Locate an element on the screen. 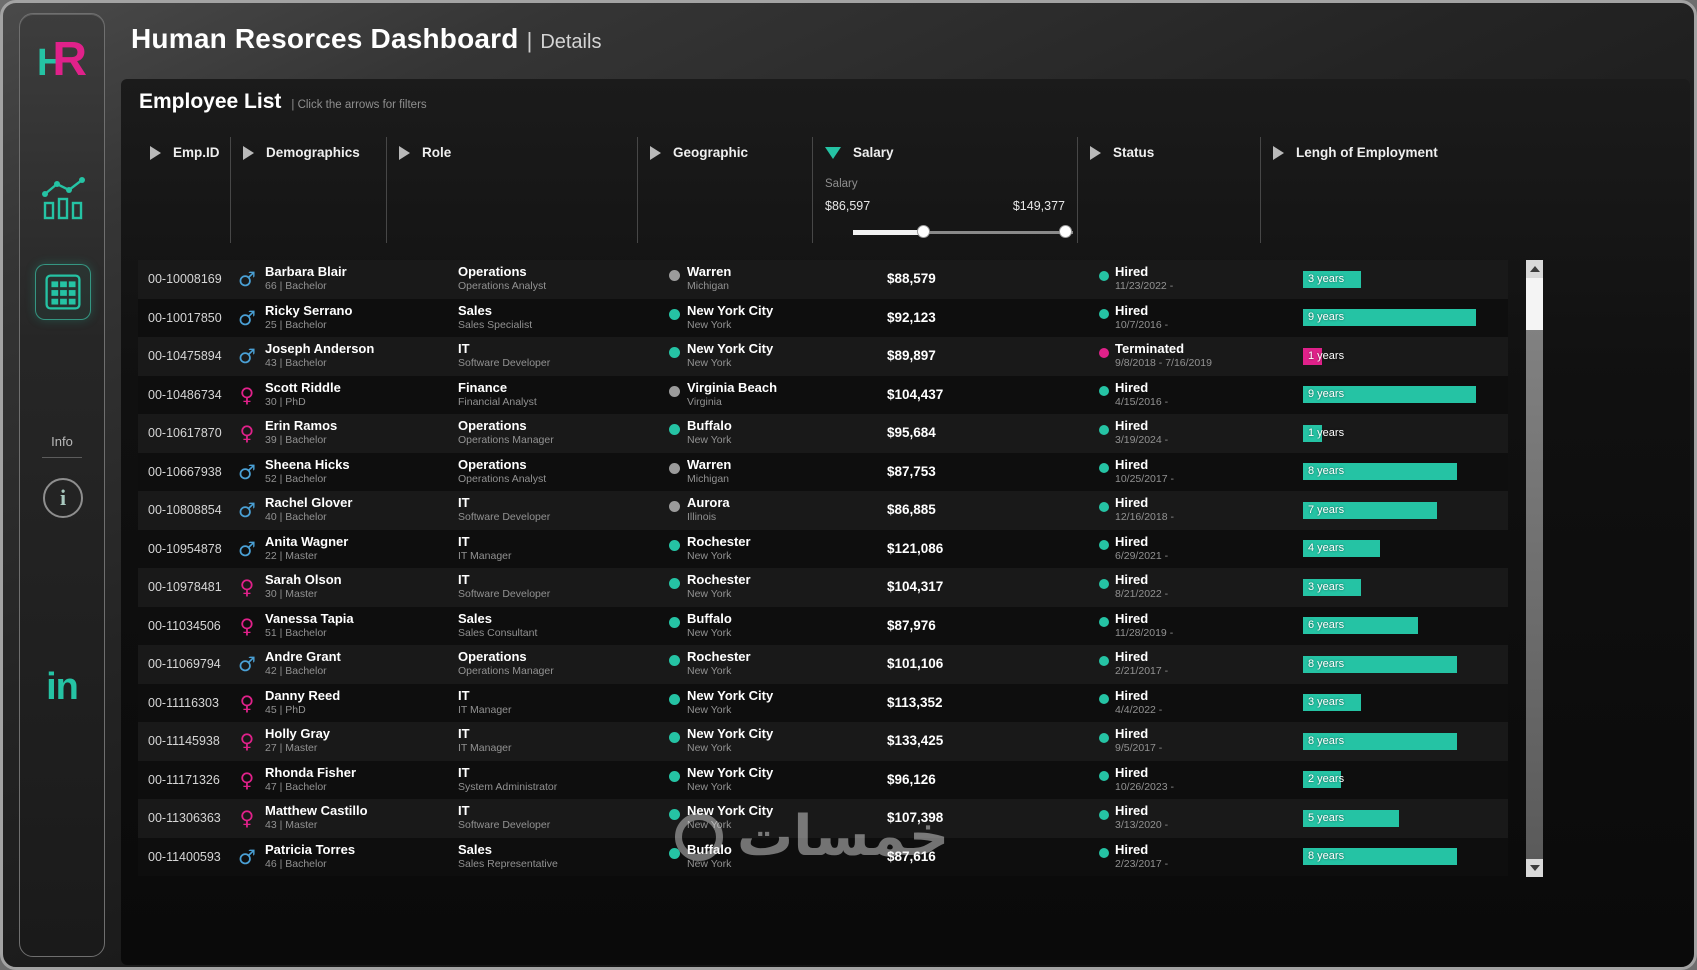  page-subtitle: Details is located at coordinates (571, 42).